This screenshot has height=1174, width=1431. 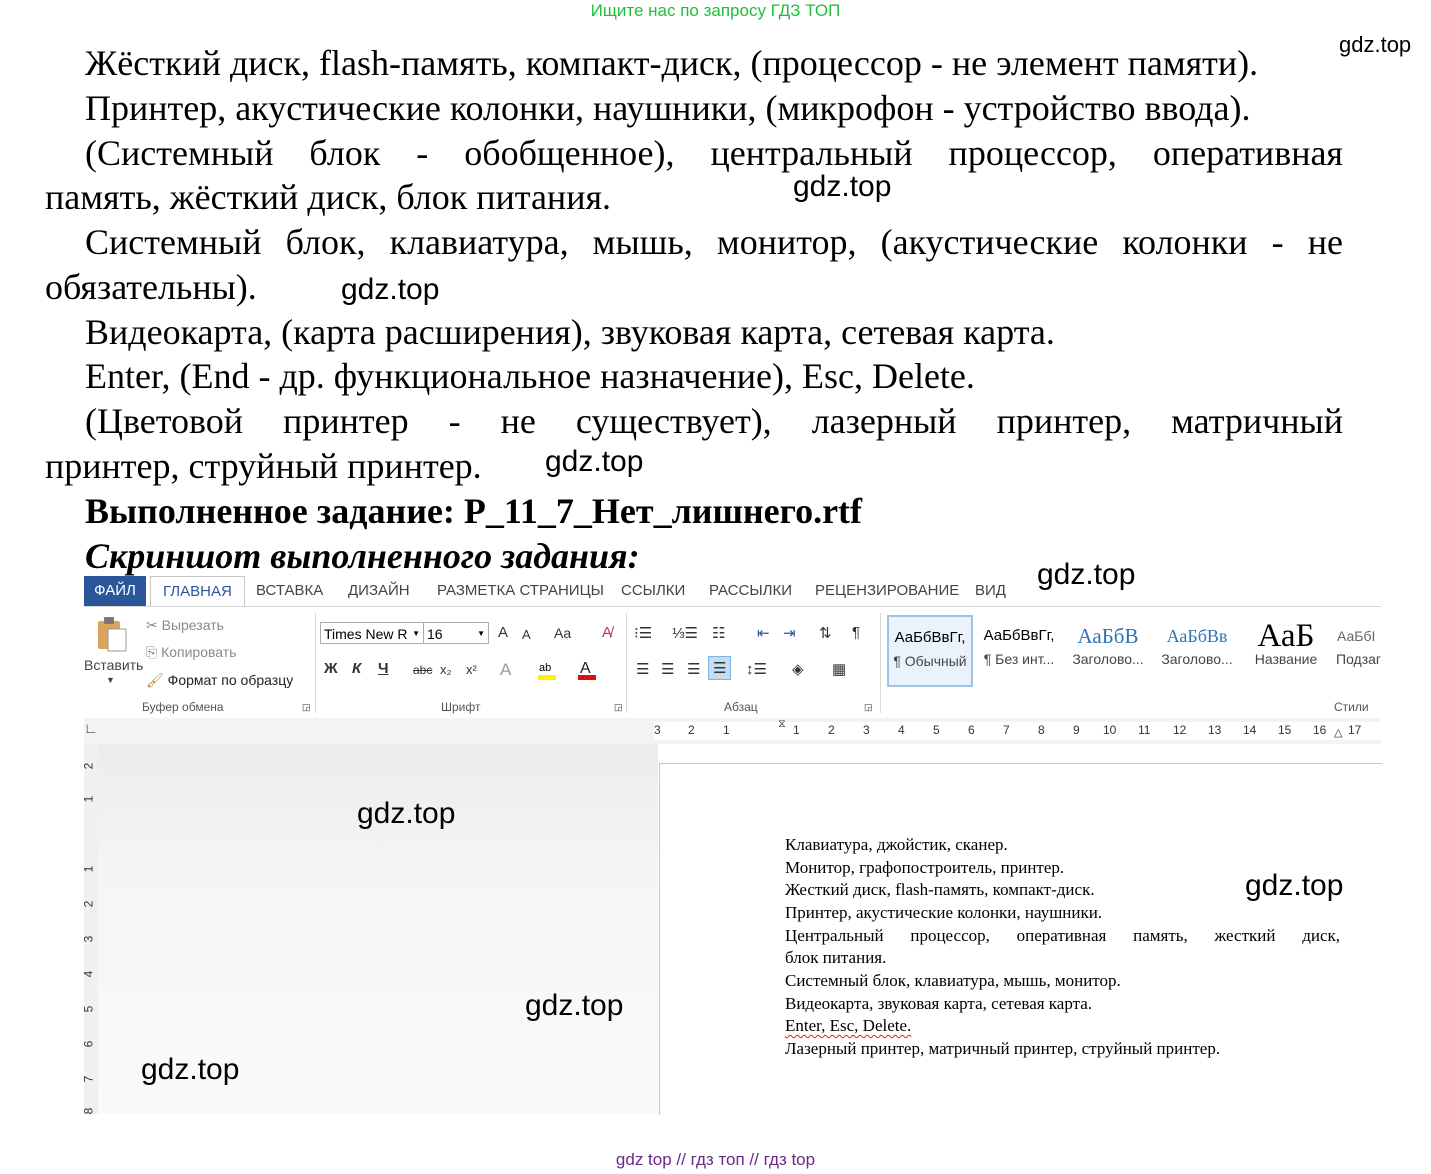 I want to click on style-normal: АаБбВвГг, ¶ Обычный, so click(x=930, y=651).